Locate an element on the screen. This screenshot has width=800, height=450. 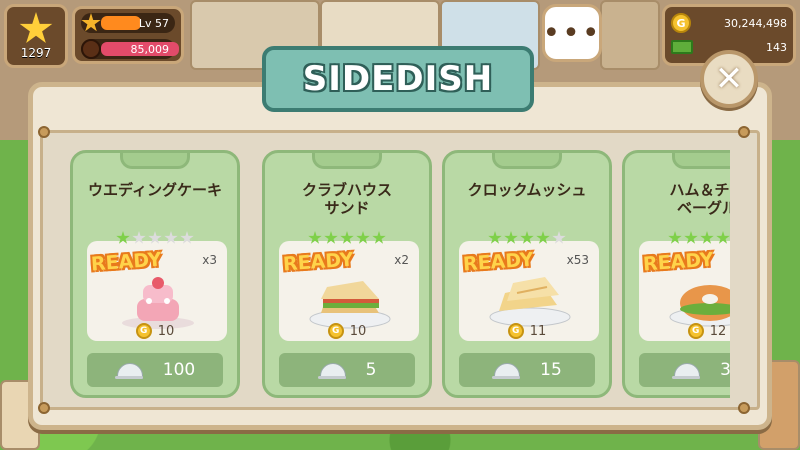
dish-price: G 12 is located at coordinates (677, 331).